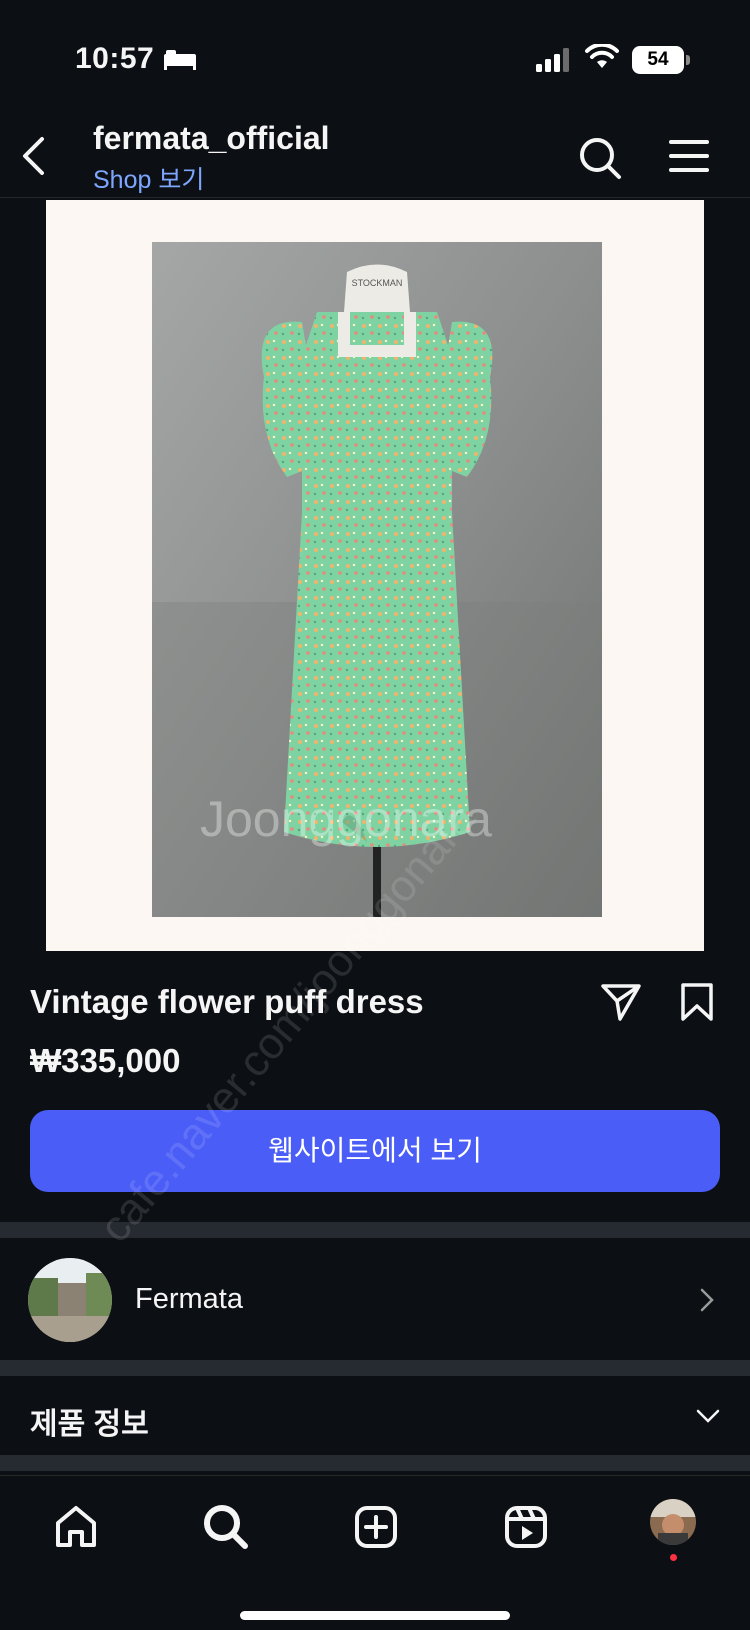 The height and width of the screenshot is (1630, 750). What do you see at coordinates (600, 158) in the screenshot?
I see `search-icon` at bounding box center [600, 158].